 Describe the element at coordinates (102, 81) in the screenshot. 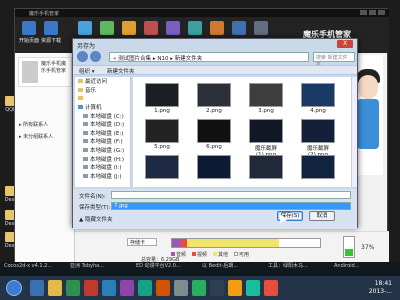

I see `nav-item: 最近访问` at that location.